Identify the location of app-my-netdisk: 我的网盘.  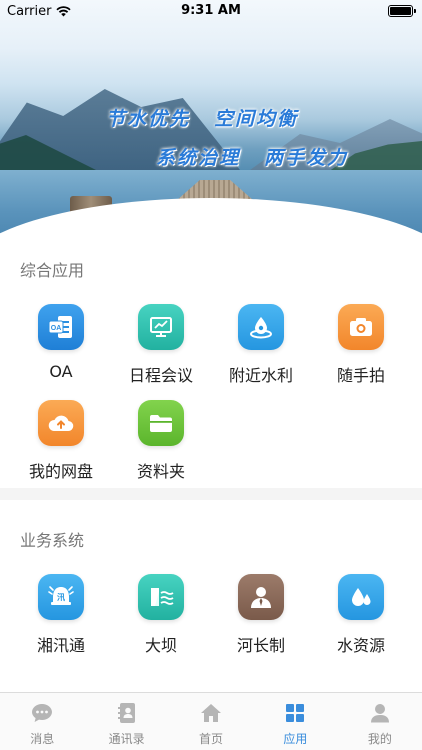
(61, 441).